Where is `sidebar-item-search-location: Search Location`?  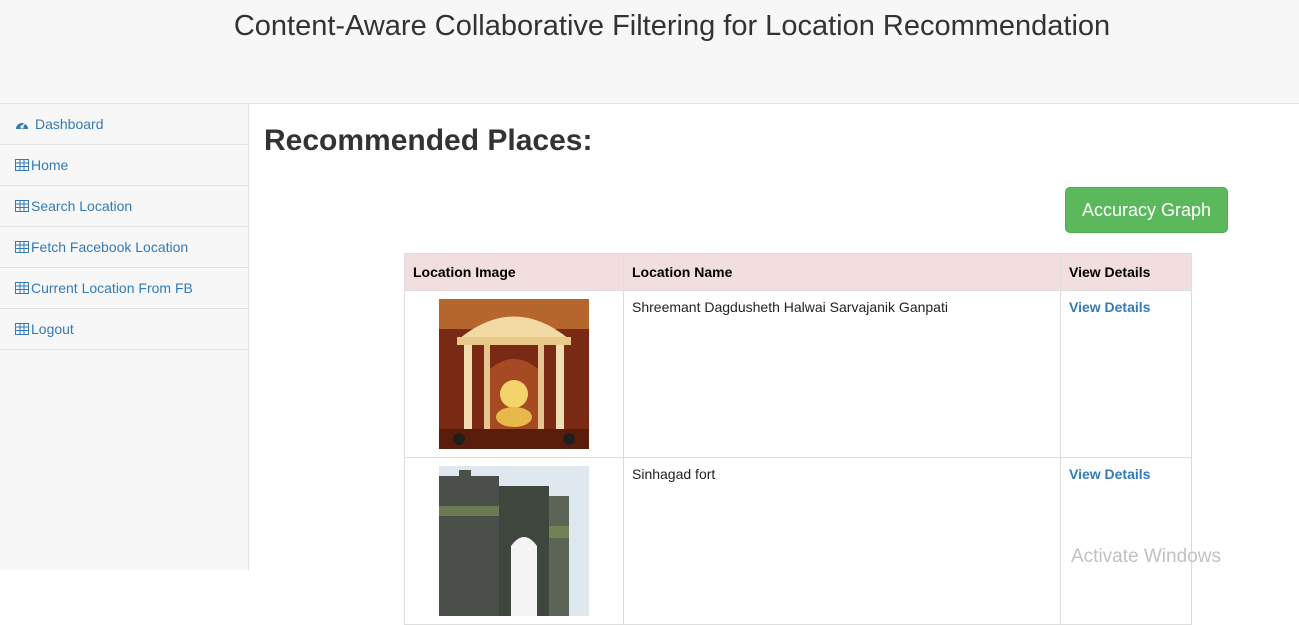
sidebar-item-search-location: Search Location is located at coordinates (124, 206).